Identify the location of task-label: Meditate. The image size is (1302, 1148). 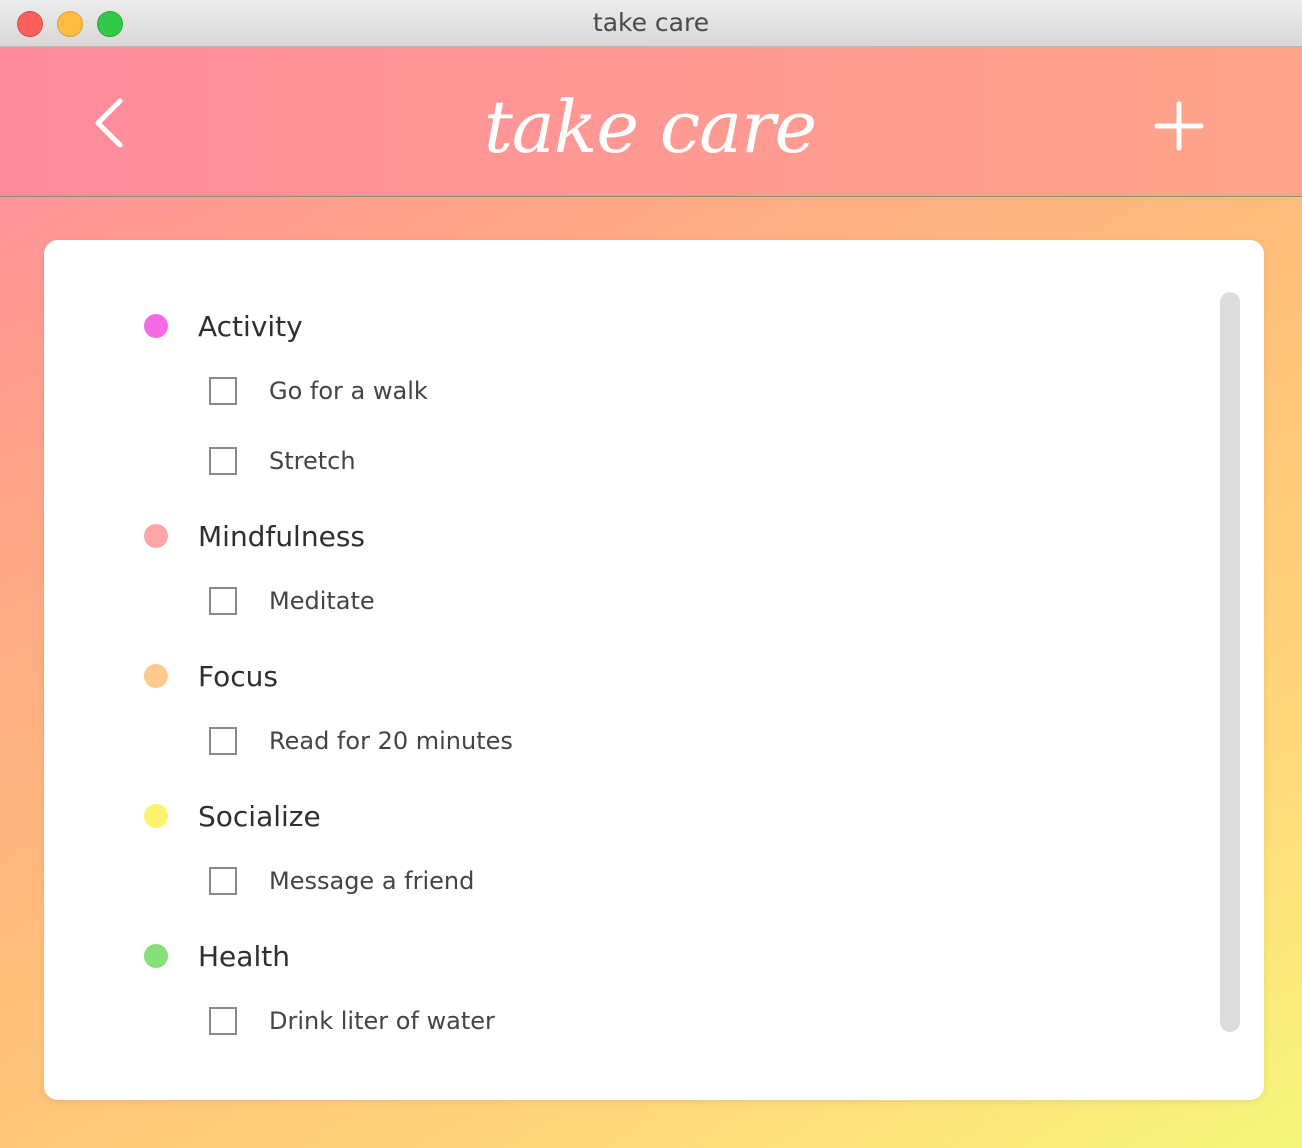
(322, 601).